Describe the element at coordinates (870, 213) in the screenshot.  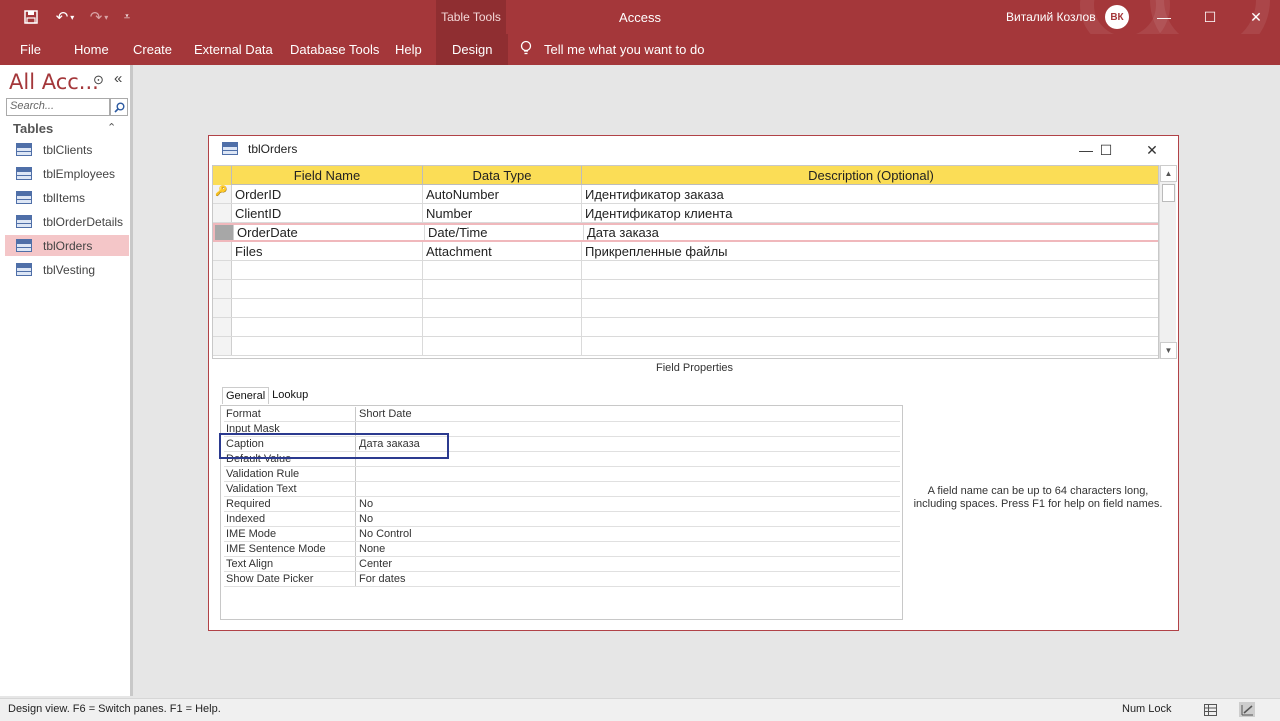
I see `description-cell: Идентификатор клиента` at that location.